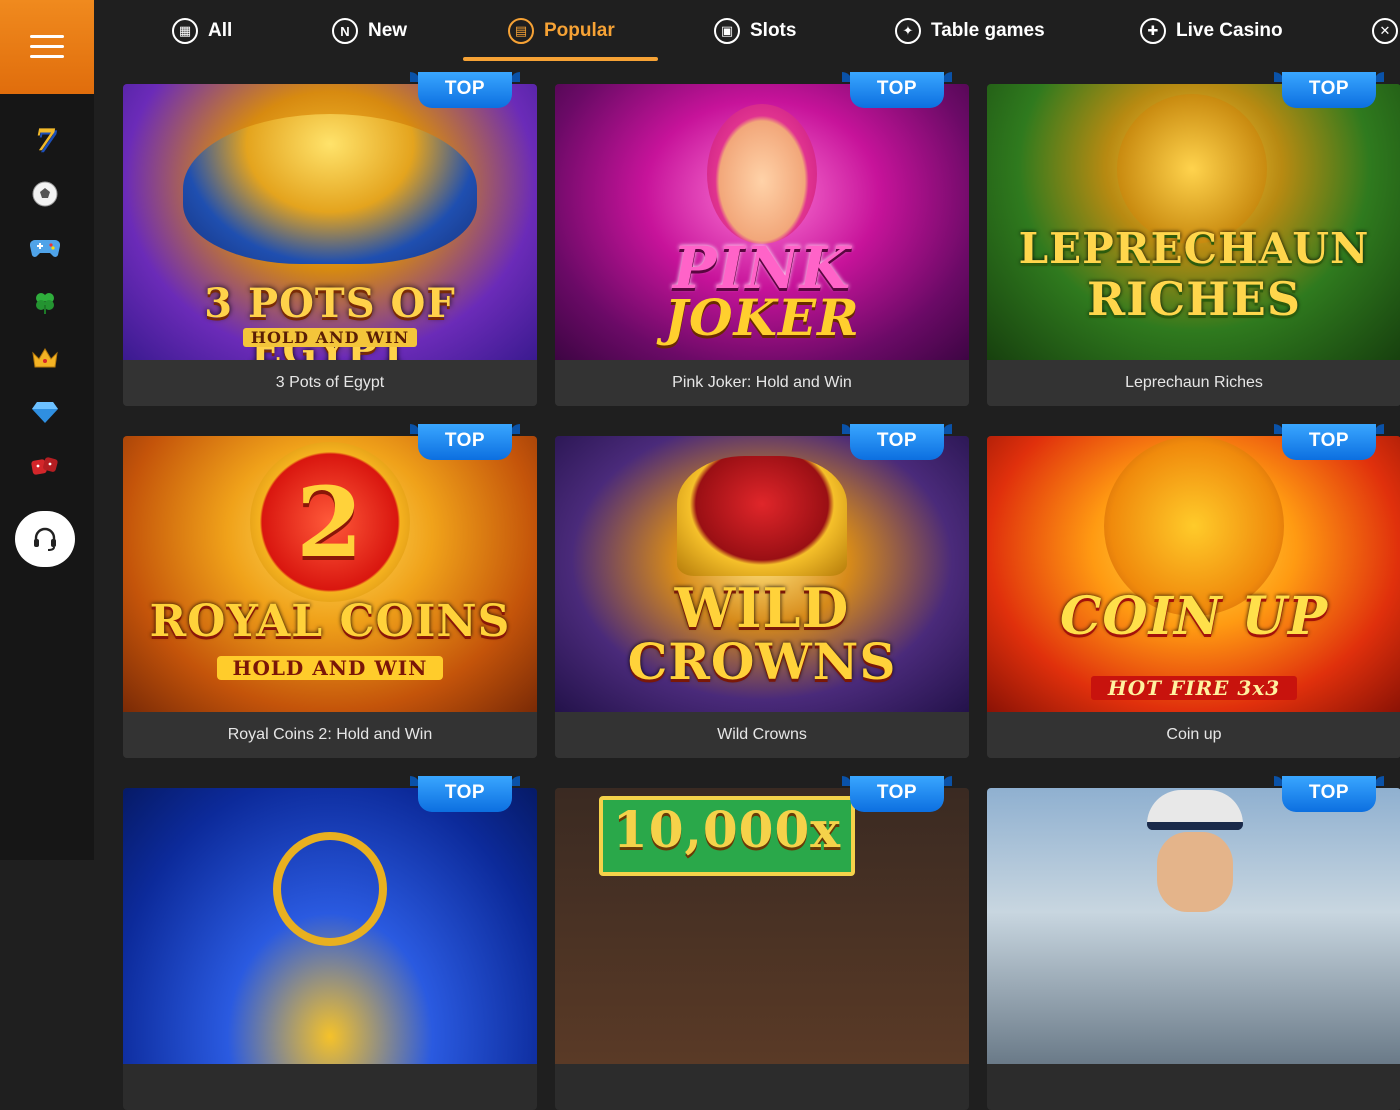  Describe the element at coordinates (1229, 30) in the screenshot. I see `tab-label: Live Casino` at that location.